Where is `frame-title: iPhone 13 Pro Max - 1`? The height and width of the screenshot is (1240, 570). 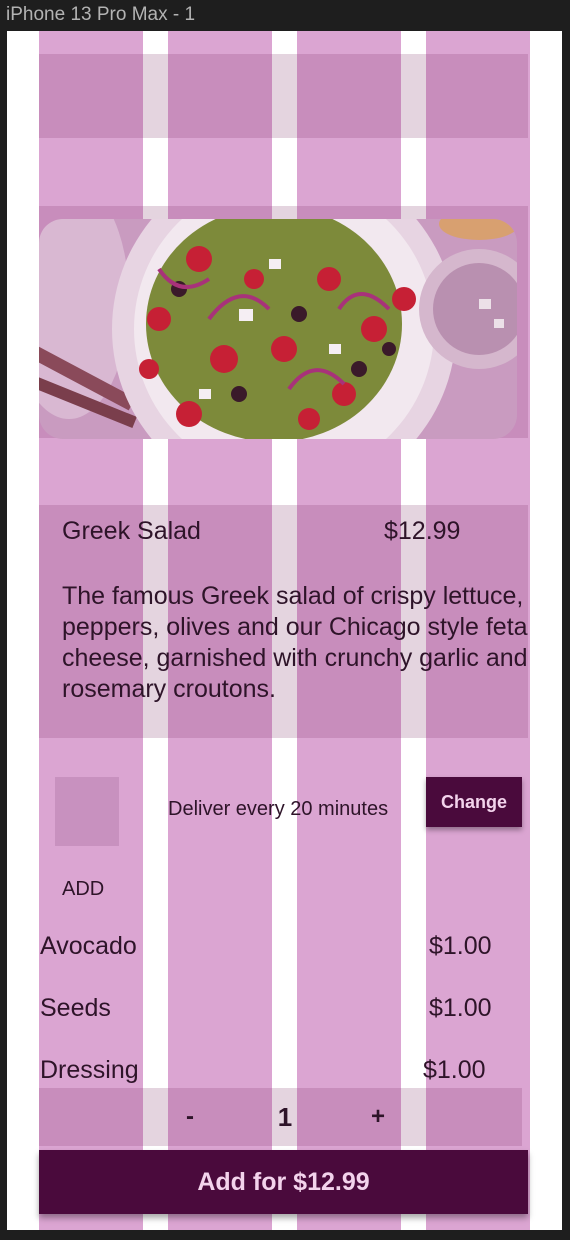 frame-title: iPhone 13 Pro Max - 1 is located at coordinates (101, 14).